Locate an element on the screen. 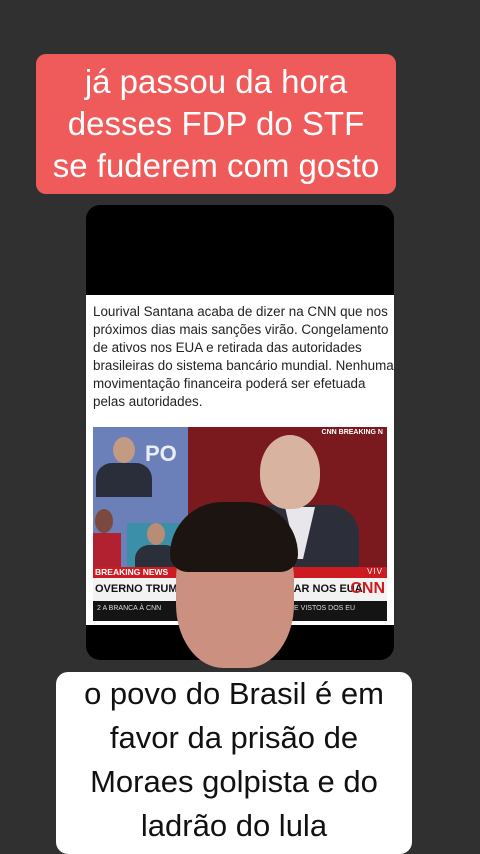  post-text-line-6: pelas autoridades. is located at coordinates (148, 401).